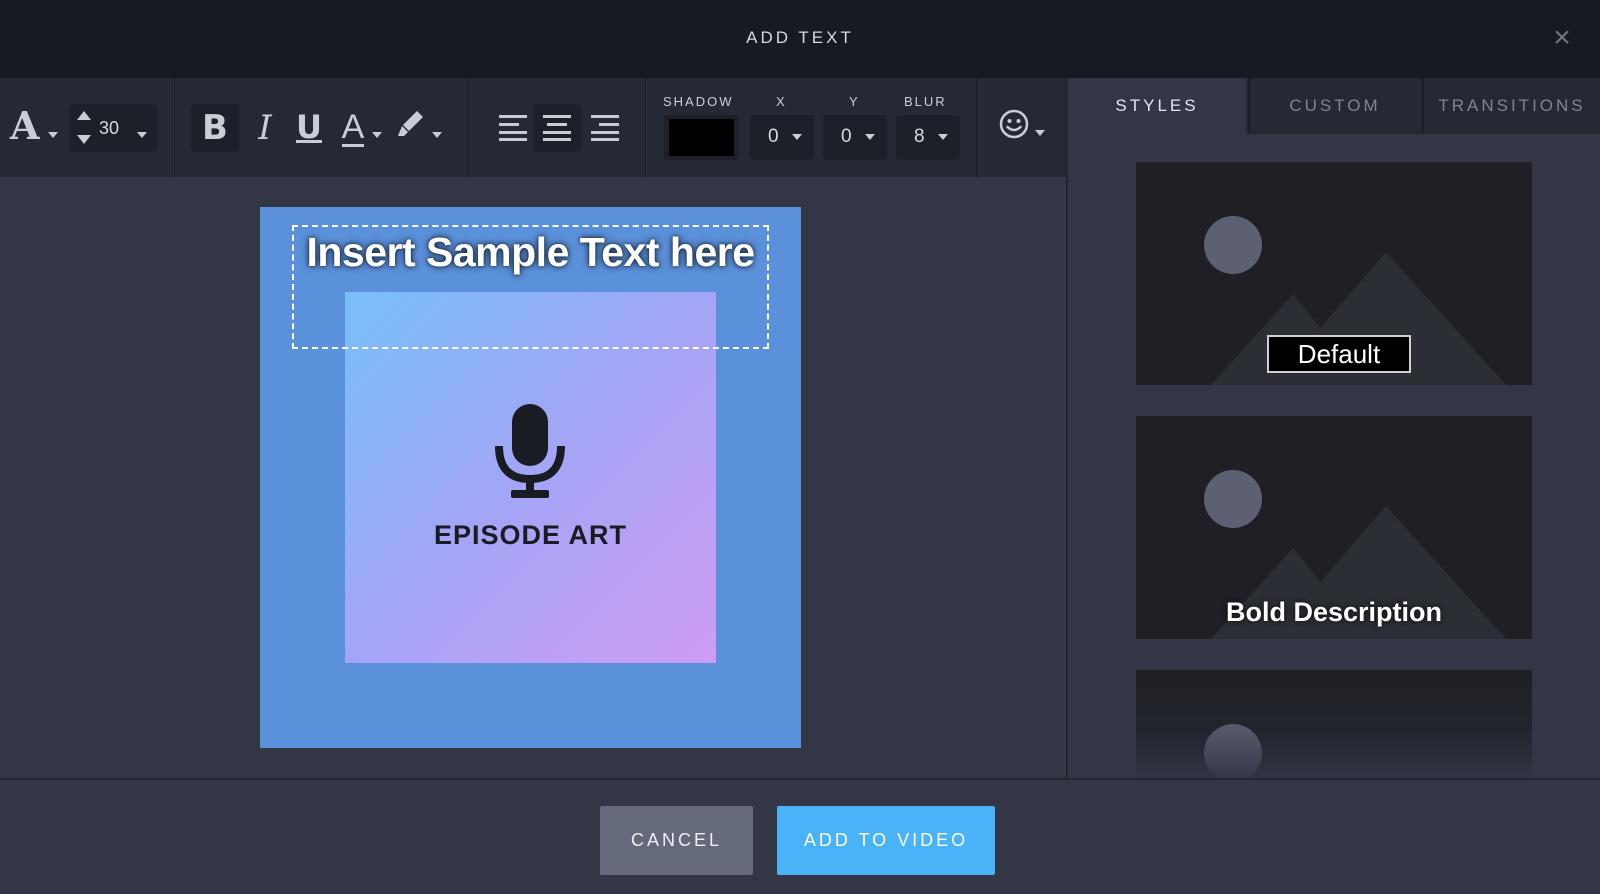 The image size is (1600, 894). Describe the element at coordinates (215, 128) in the screenshot. I see `bold-button: B` at that location.